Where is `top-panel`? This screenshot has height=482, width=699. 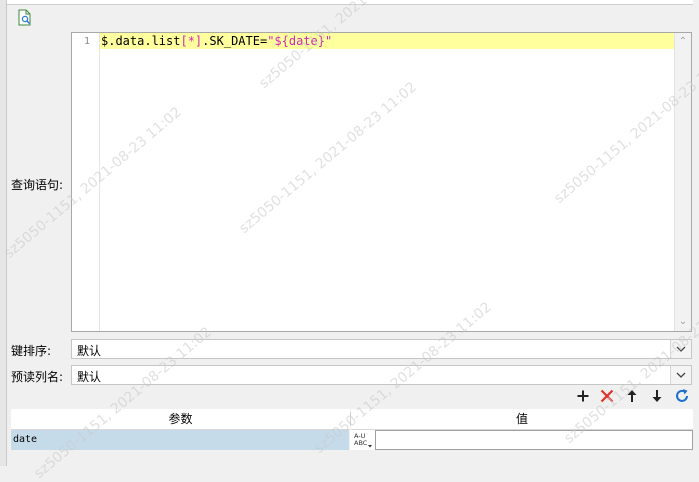
top-panel is located at coordinates (350, 2).